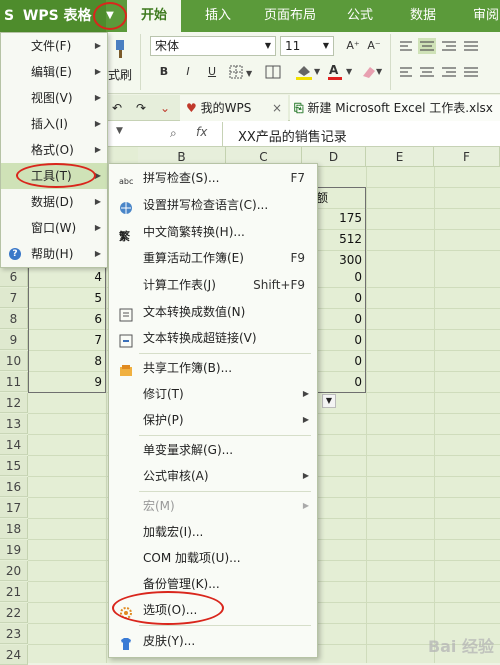 This screenshot has width=500, height=665. Describe the element at coordinates (360, 16) in the screenshot. I see `tab-formulas: 公式` at that location.